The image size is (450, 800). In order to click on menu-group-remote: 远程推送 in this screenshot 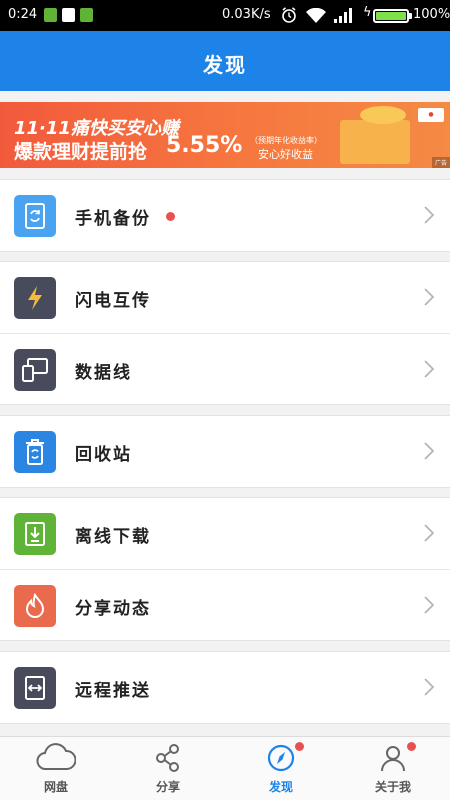, I will do `click(225, 687)`.